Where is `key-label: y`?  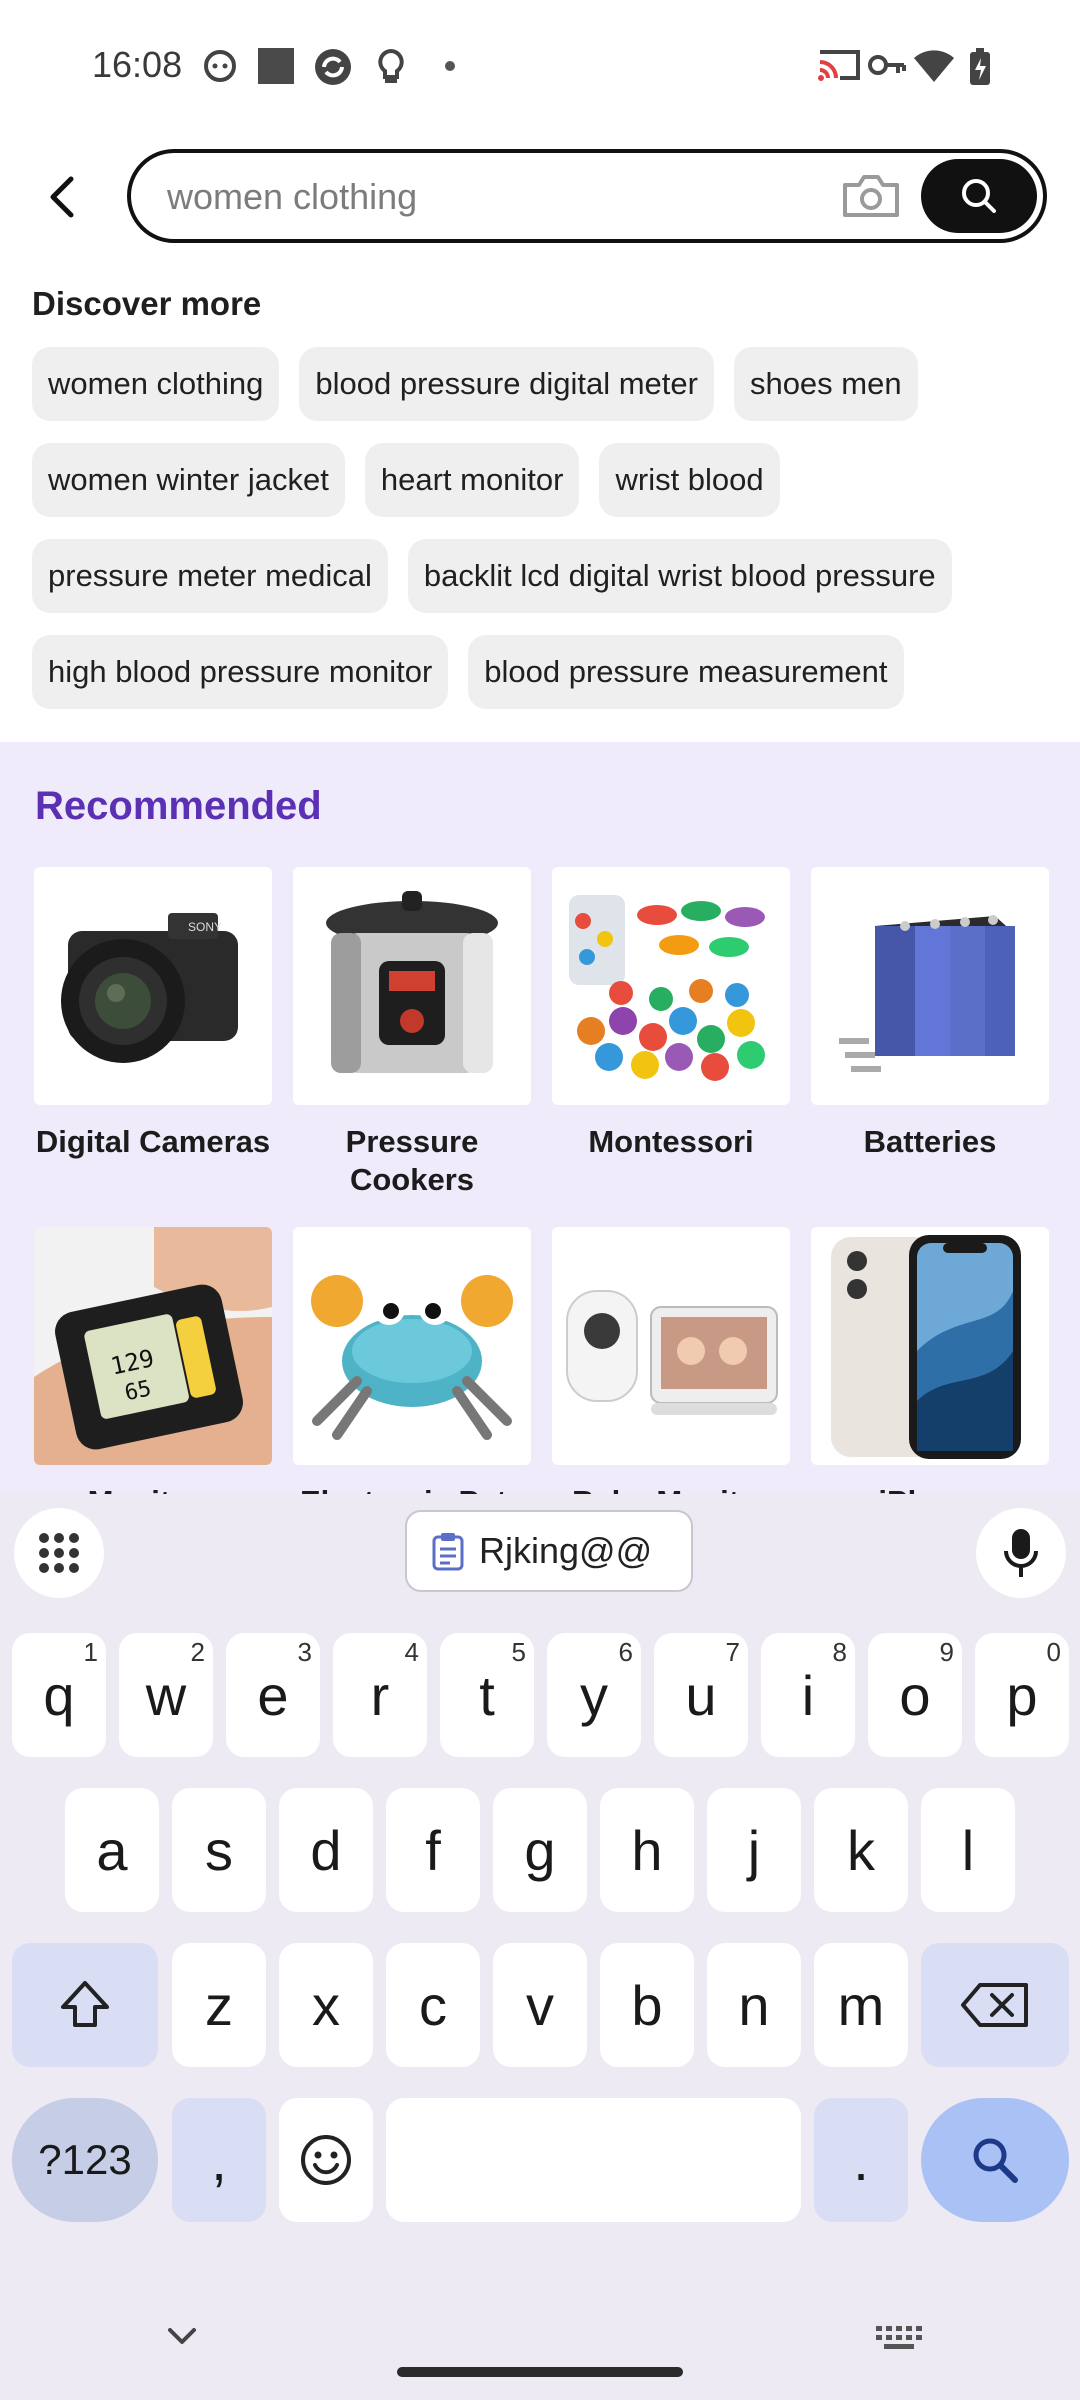 key-label: y is located at coordinates (594, 1695).